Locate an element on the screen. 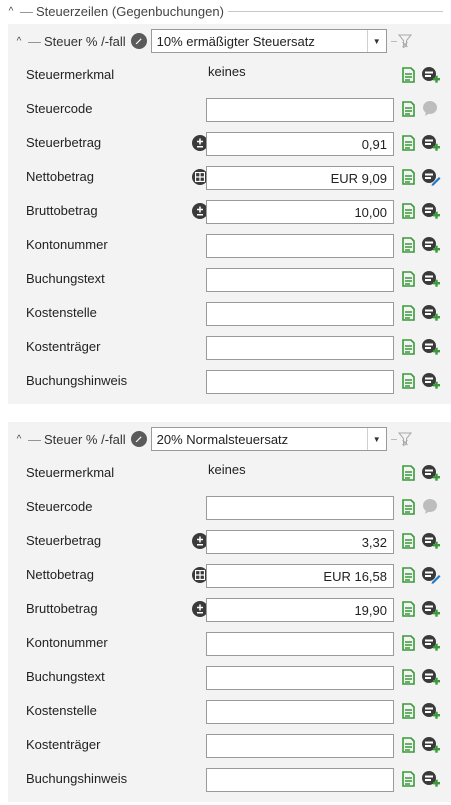 The height and width of the screenshot is (805, 451). tax-rate-label: Steuer % /-fall is located at coordinates (85, 41).